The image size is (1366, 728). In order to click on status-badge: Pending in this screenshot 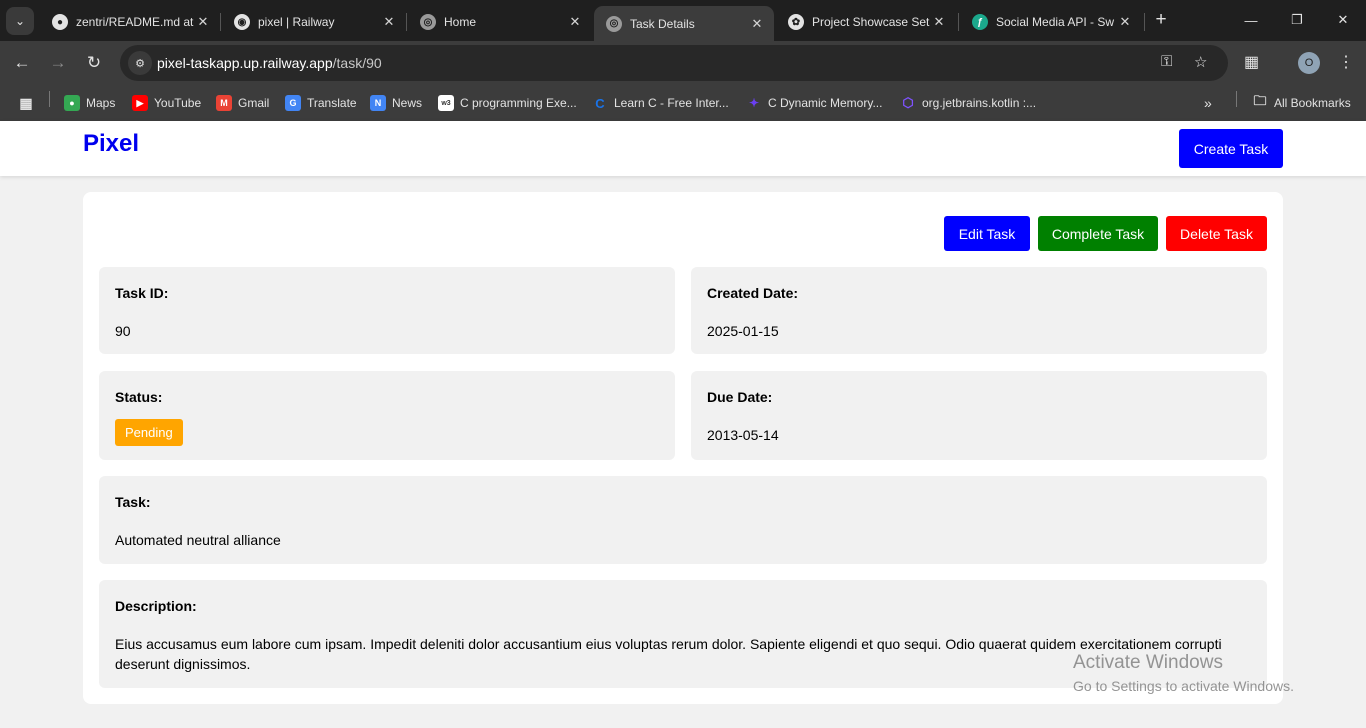, I will do `click(149, 432)`.